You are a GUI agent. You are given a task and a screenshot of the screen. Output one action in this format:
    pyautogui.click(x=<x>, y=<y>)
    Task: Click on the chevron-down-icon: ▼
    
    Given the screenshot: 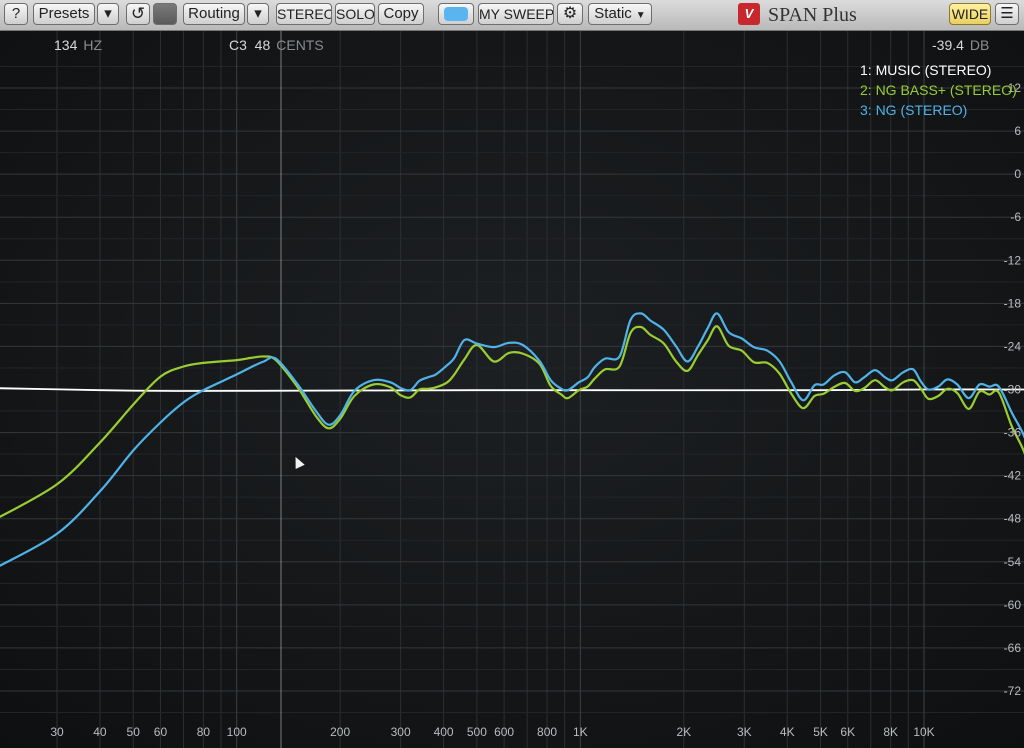 What is the action you would take?
    pyautogui.click(x=640, y=15)
    